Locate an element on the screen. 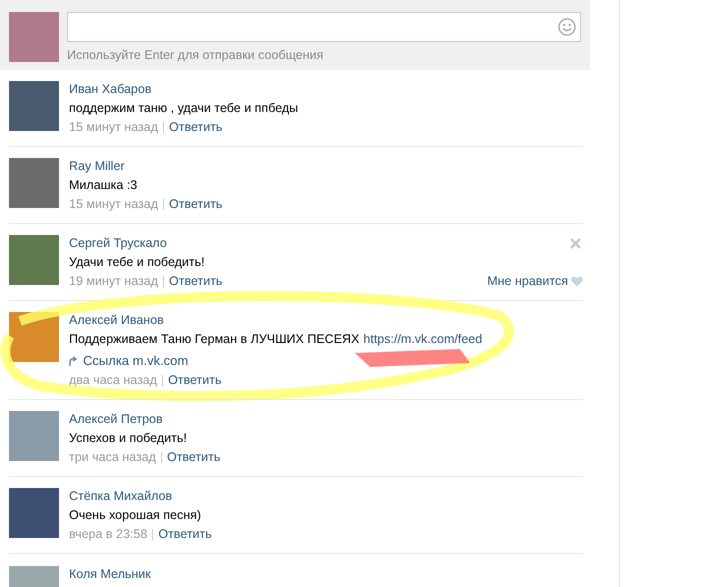  author-name: Иван Хабаров is located at coordinates (110, 90).